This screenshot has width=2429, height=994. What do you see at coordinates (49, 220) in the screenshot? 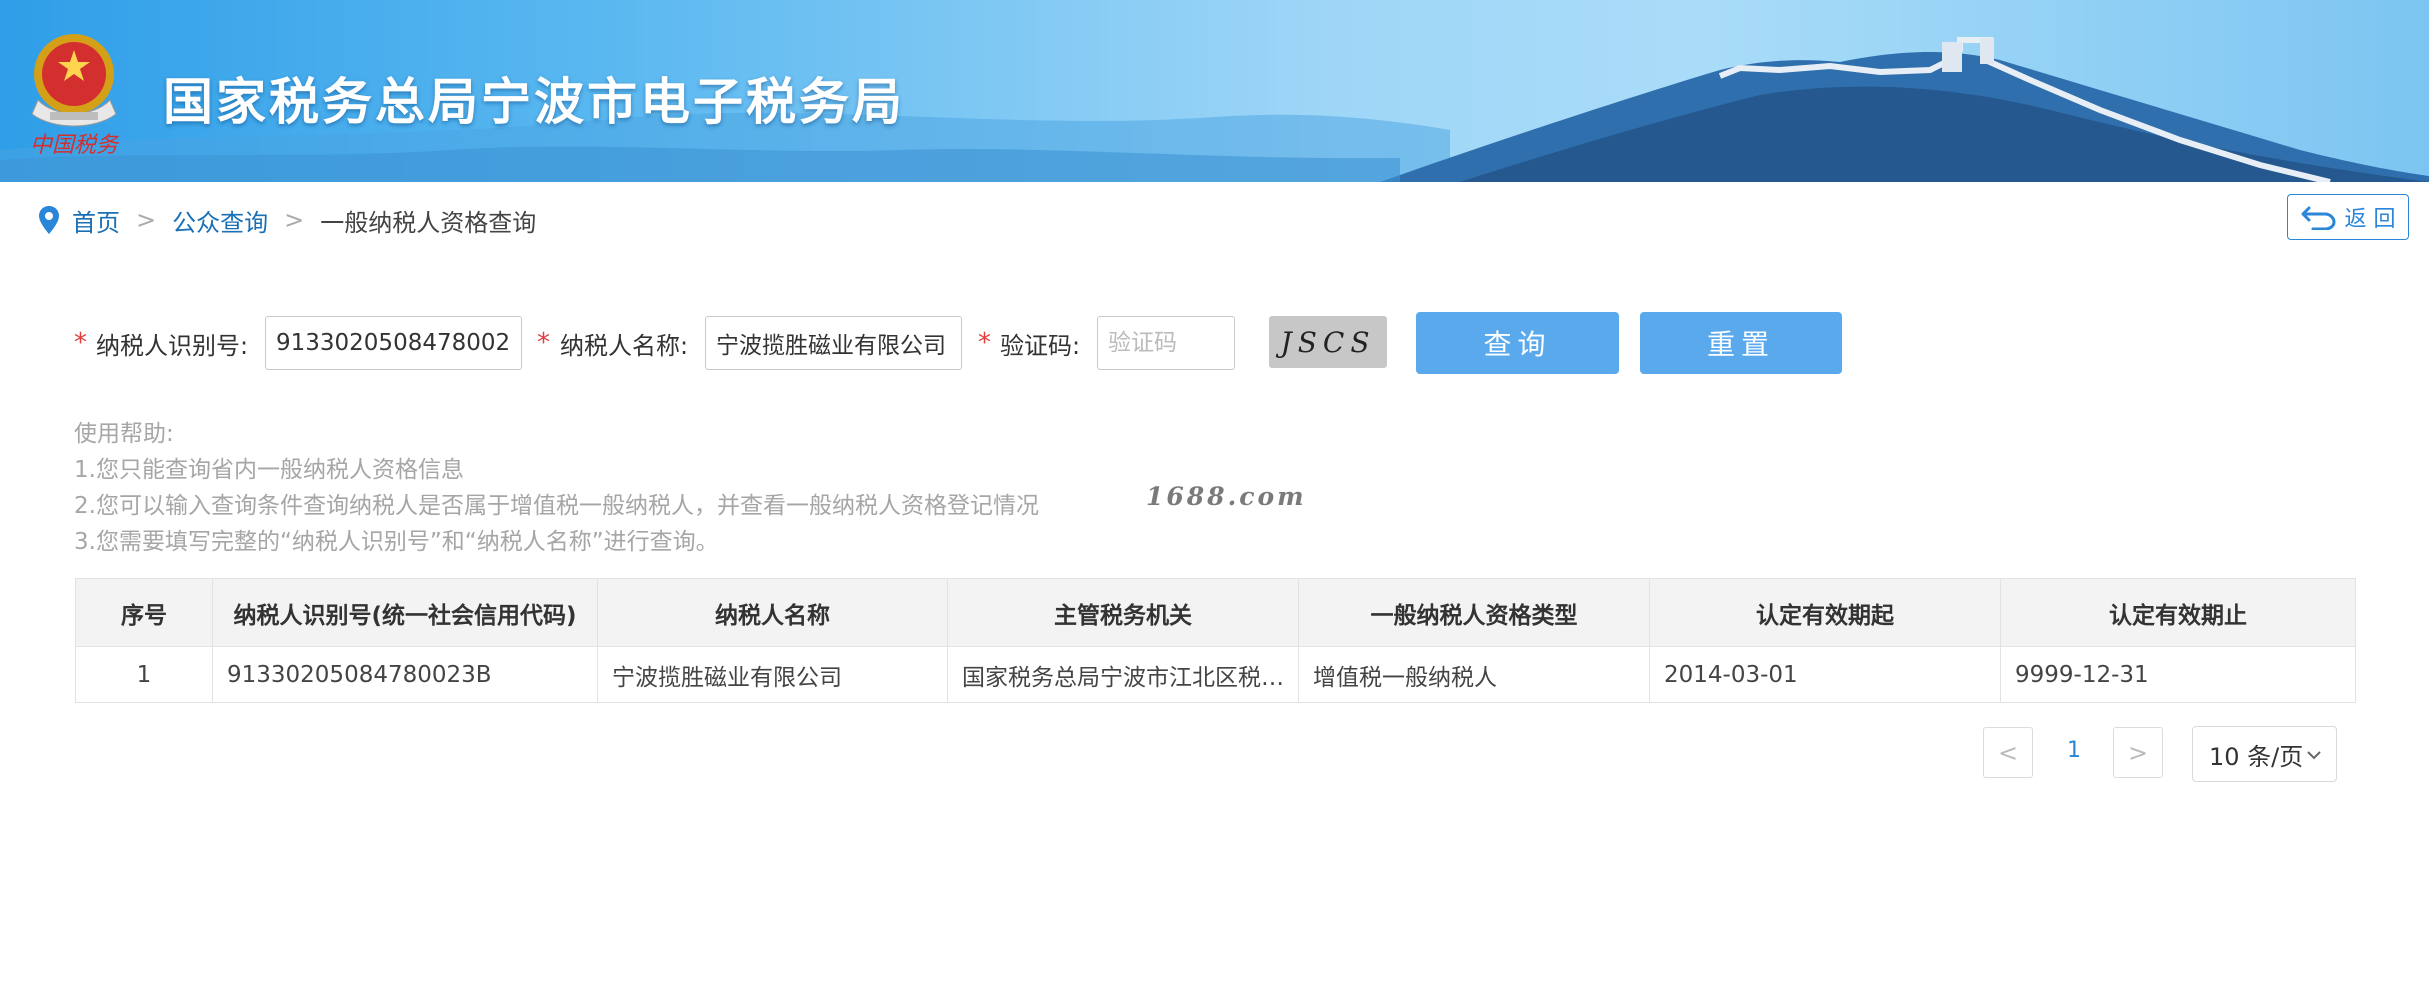
I see `location-pin-icon` at bounding box center [49, 220].